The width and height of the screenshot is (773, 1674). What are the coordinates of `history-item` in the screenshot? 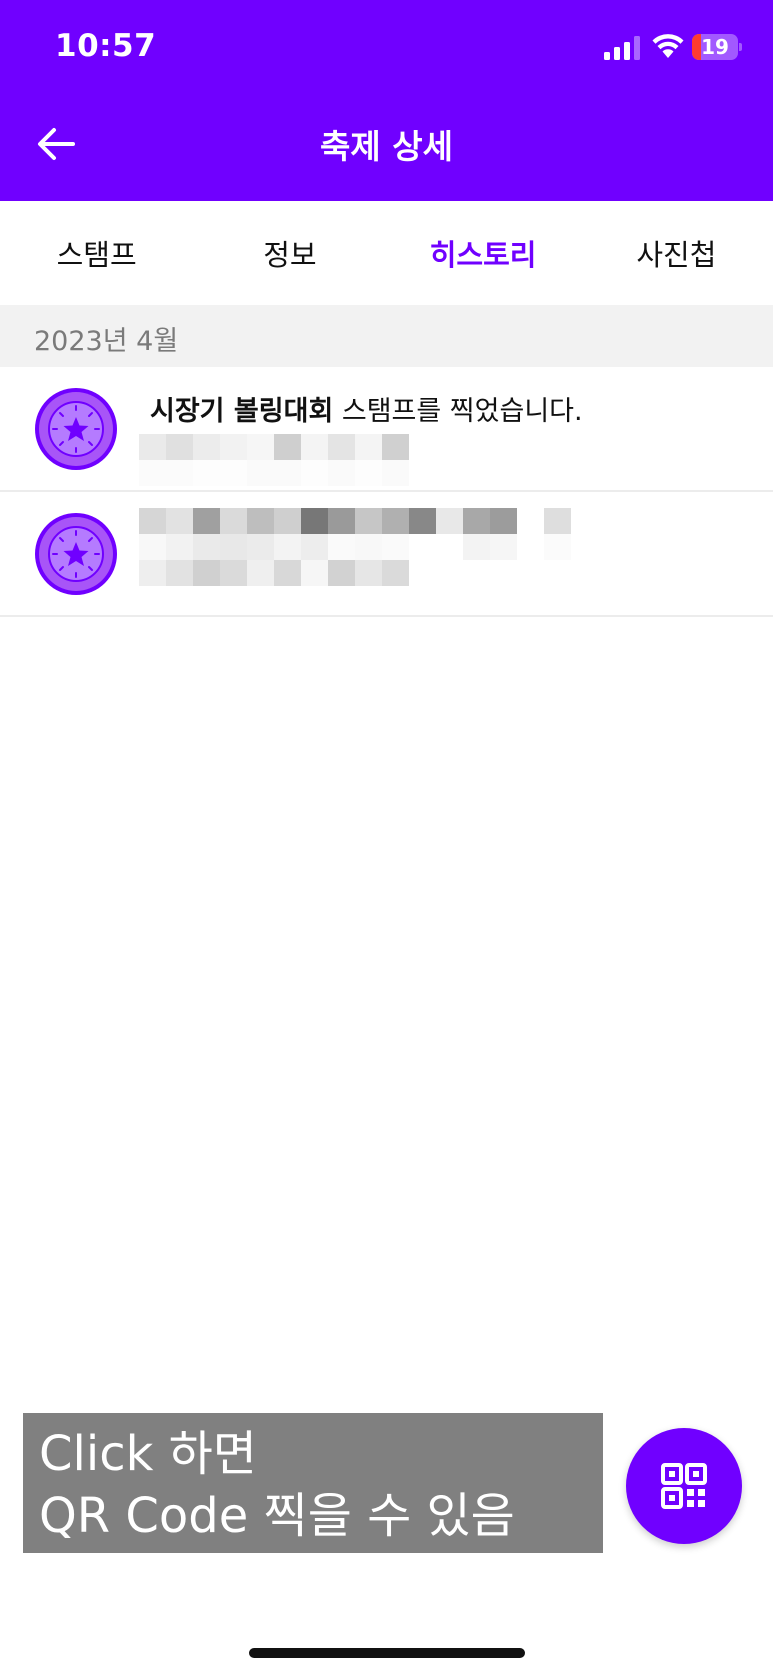 It's located at (386, 554).